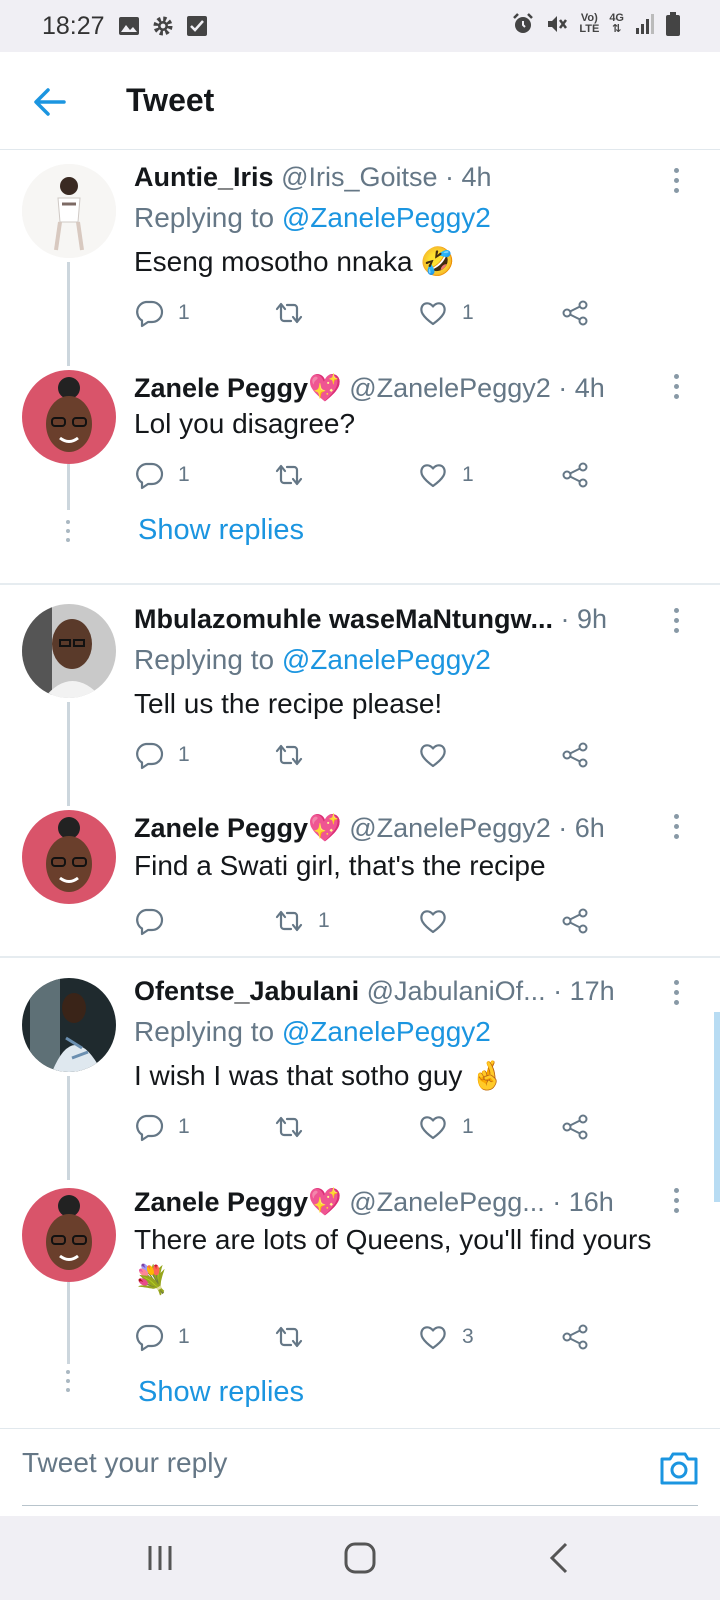 The image size is (720, 1600). Describe the element at coordinates (288, 703) in the screenshot. I see `tweet-text: Tell us the recipe please!` at that location.